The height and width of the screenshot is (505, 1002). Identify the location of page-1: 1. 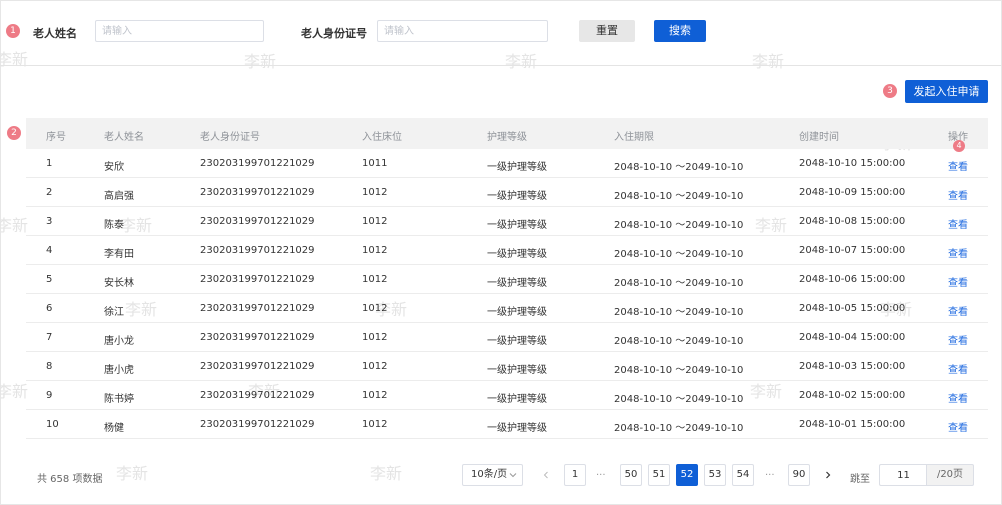
(575, 475).